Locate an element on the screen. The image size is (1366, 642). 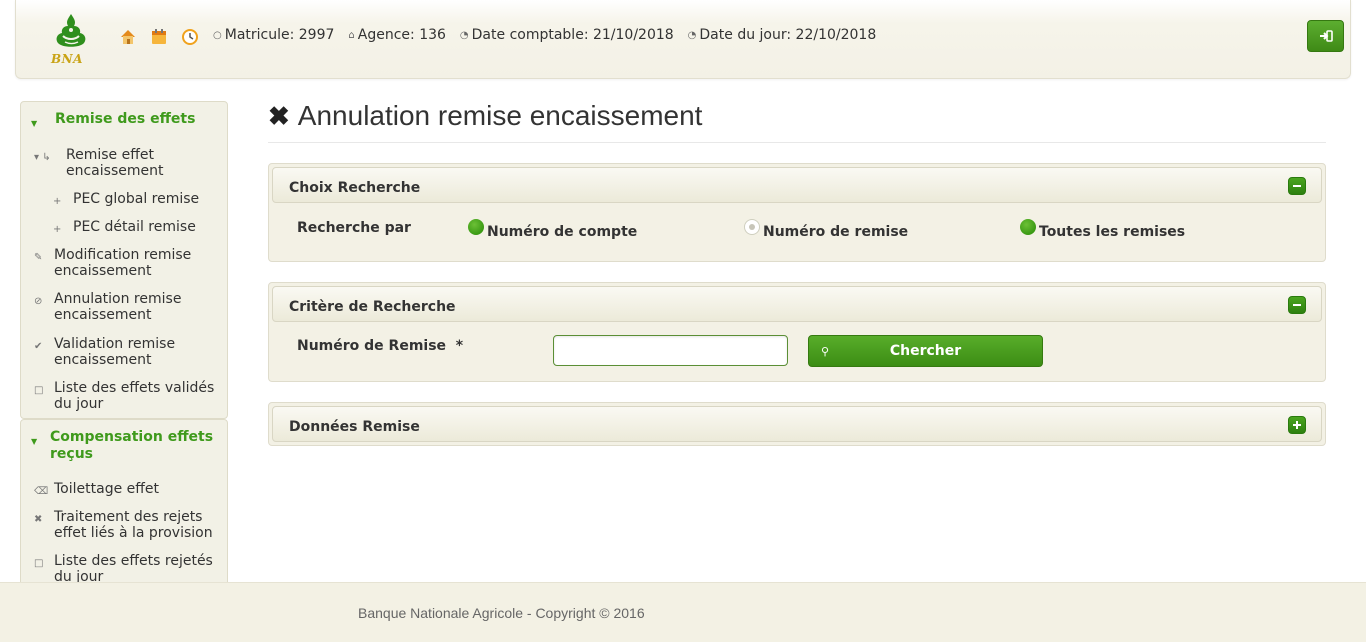
clock-icon is located at coordinates (190, 37).